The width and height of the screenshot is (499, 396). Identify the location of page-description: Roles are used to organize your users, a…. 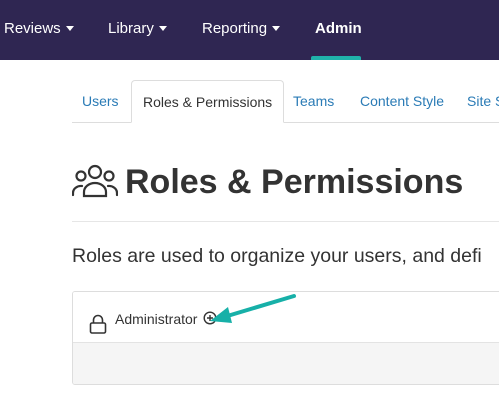
(277, 256).